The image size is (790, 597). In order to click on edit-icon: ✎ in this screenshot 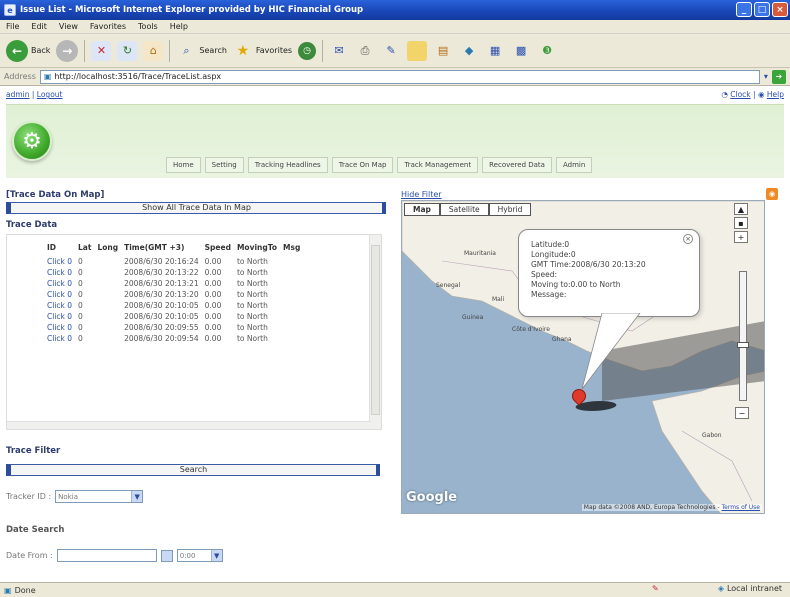, I will do `click(391, 51)`.